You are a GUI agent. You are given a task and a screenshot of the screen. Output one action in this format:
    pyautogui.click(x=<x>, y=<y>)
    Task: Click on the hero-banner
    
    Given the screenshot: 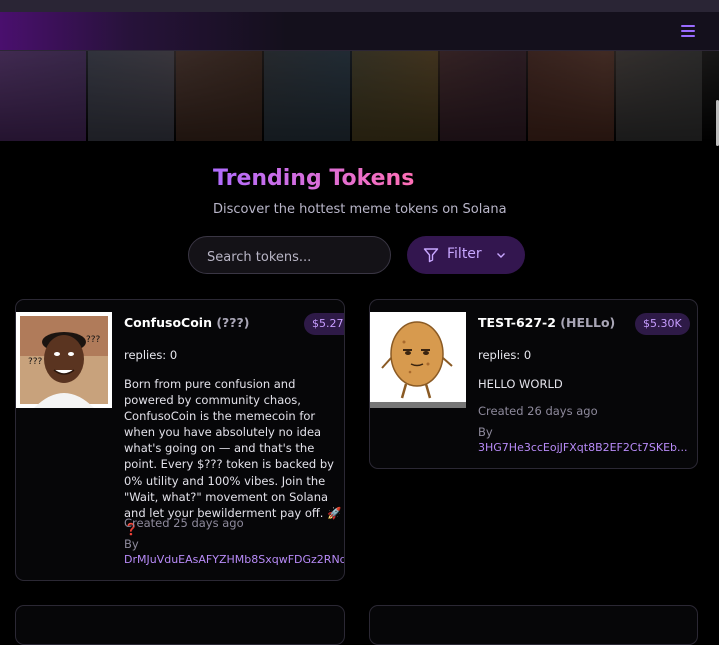 What is the action you would take?
    pyautogui.click(x=359, y=96)
    